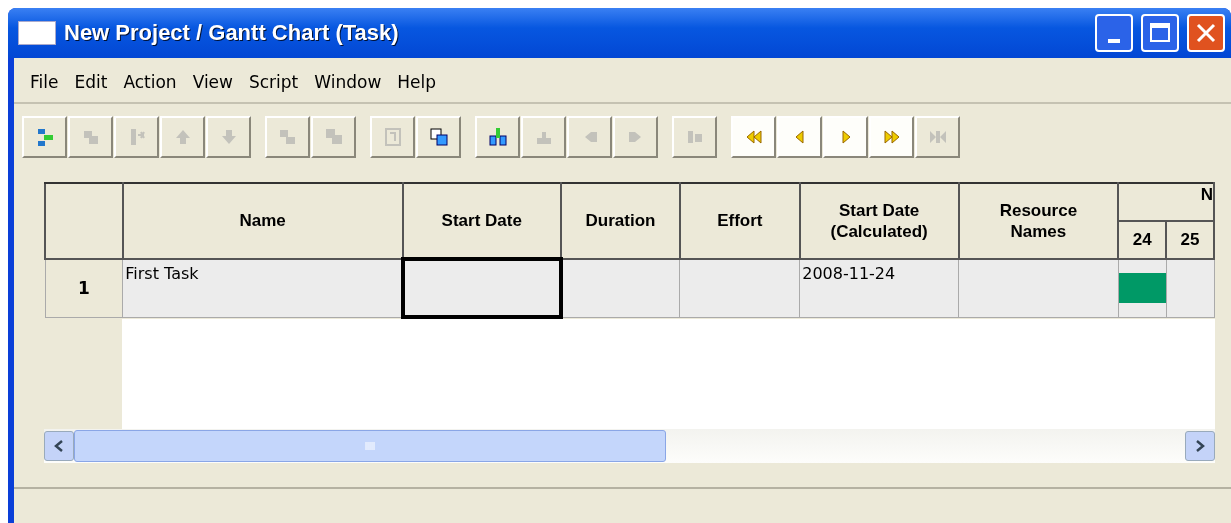  Describe the element at coordinates (370, 446) in the screenshot. I see `grip-icon` at that location.